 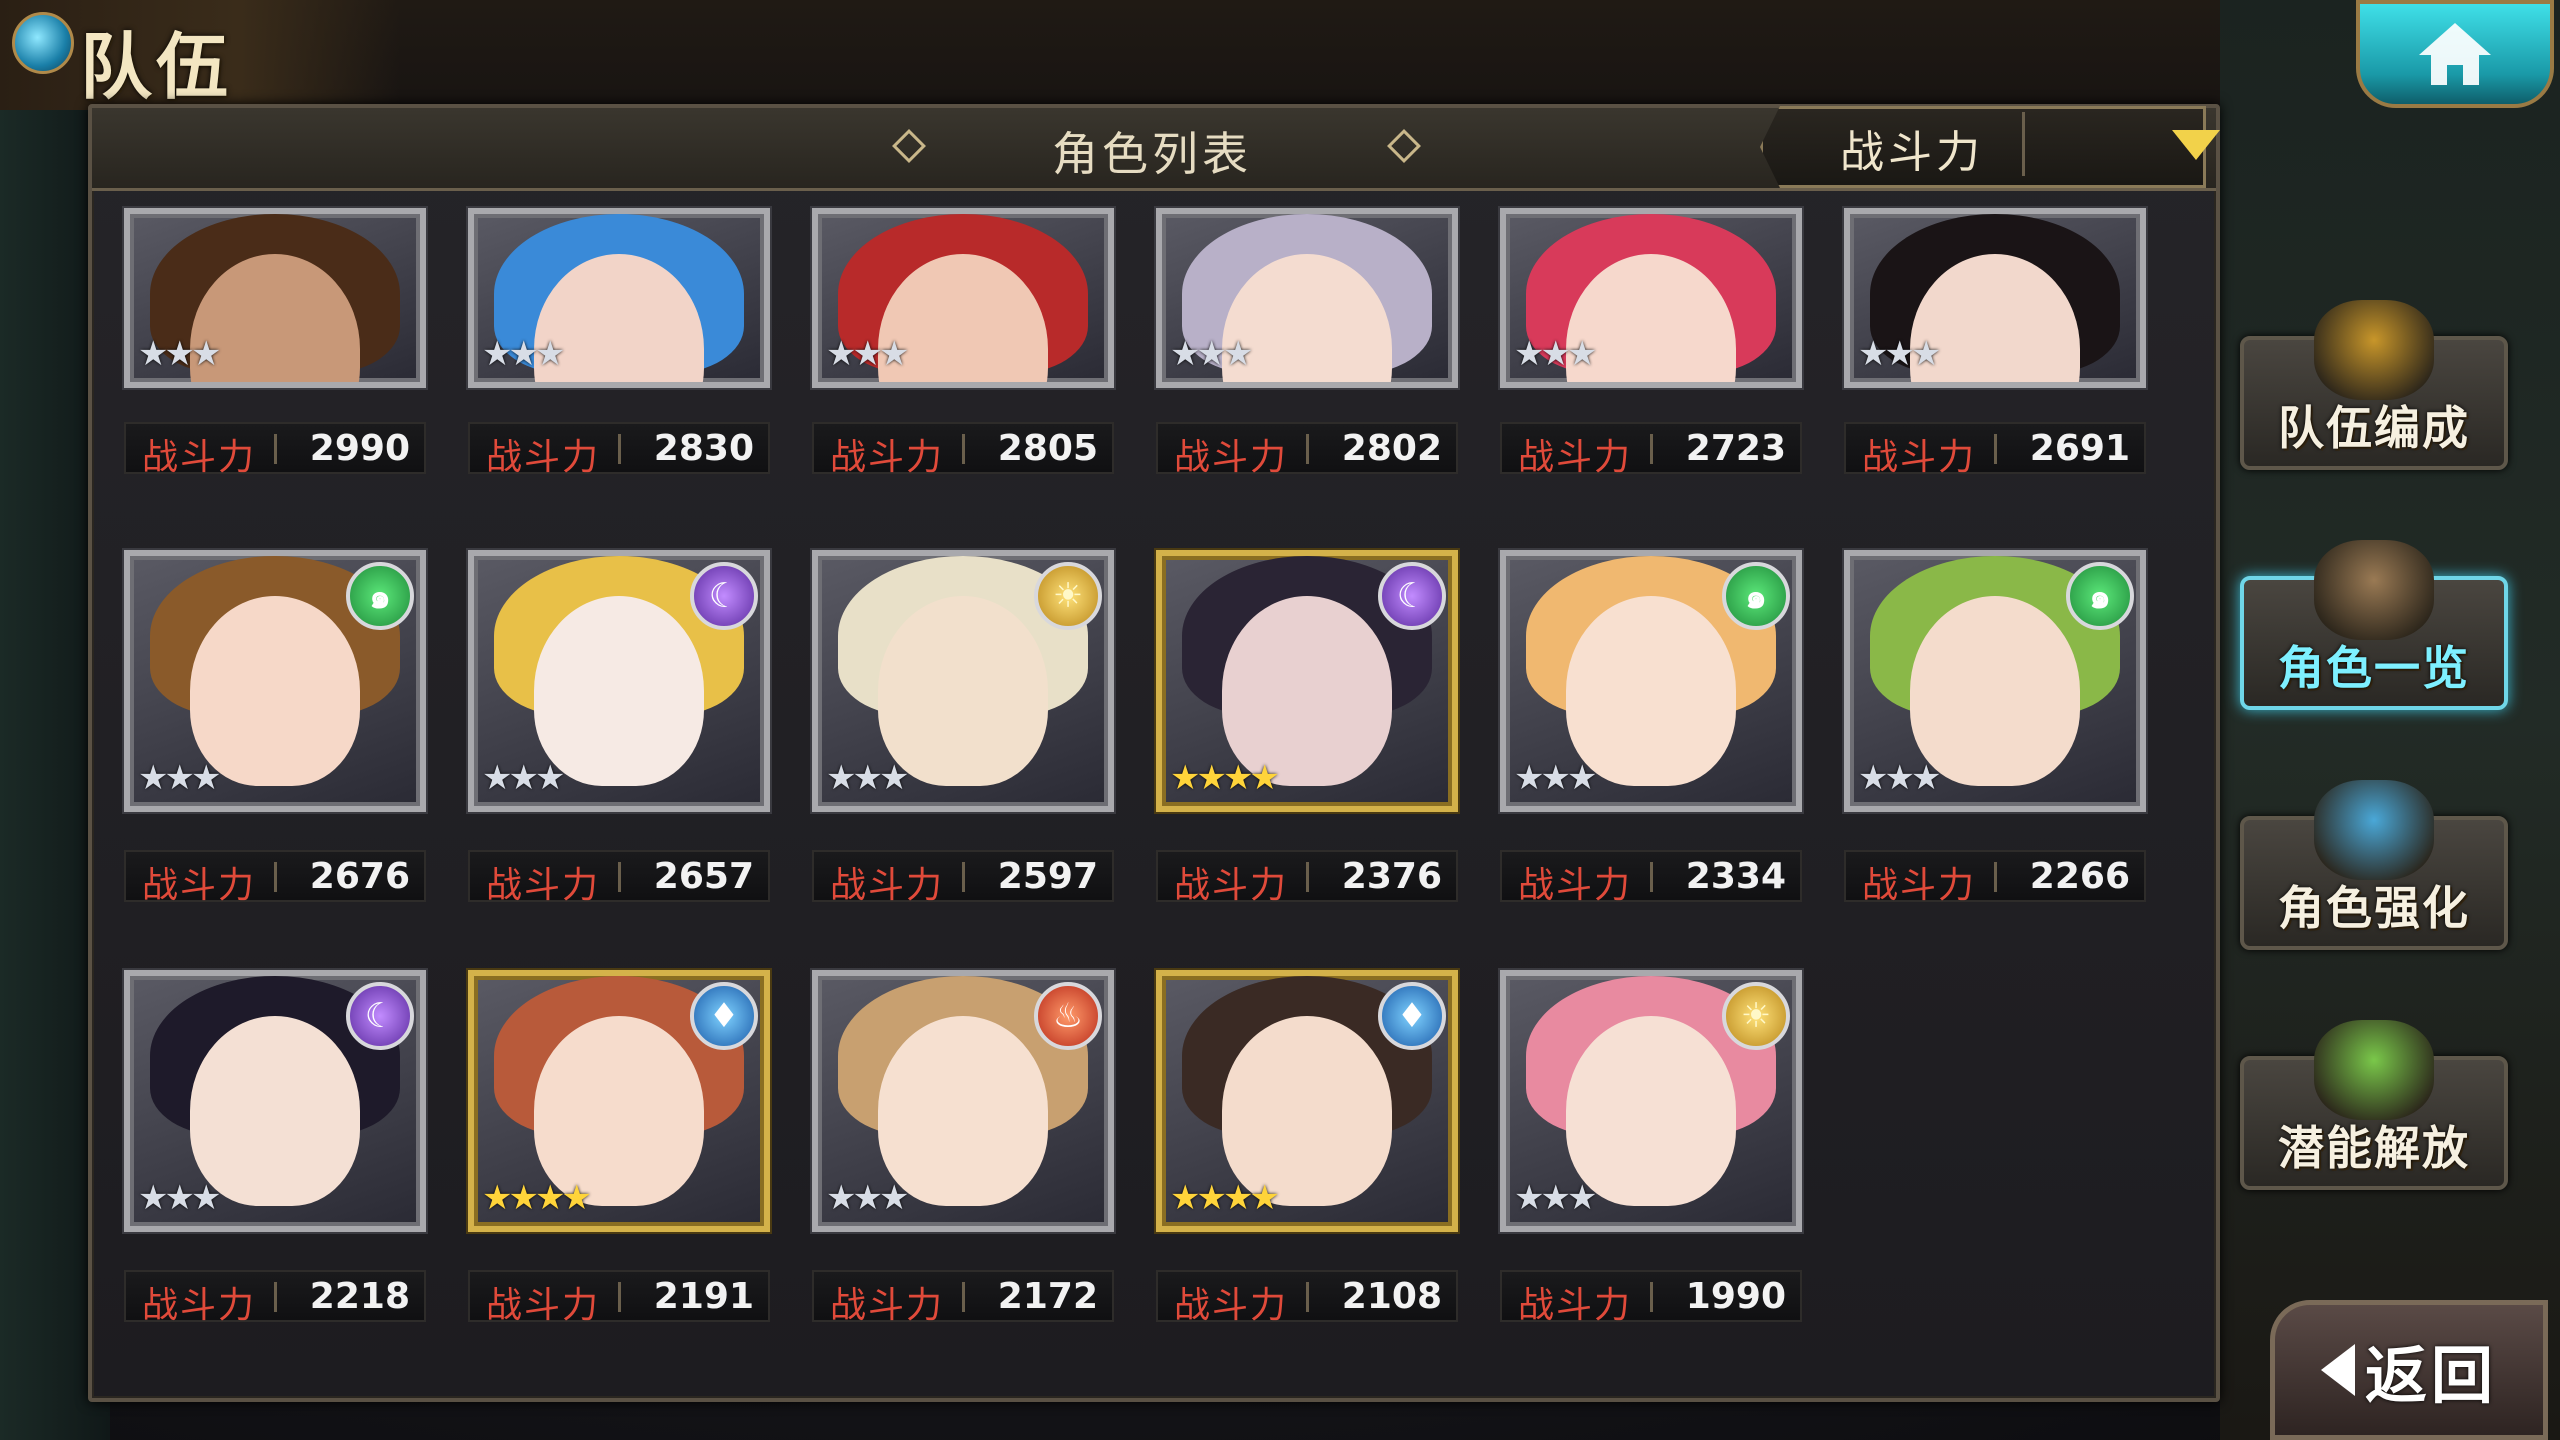 I want to click on character-portrait: ★★★★ ☾, so click(x=1307, y=681).